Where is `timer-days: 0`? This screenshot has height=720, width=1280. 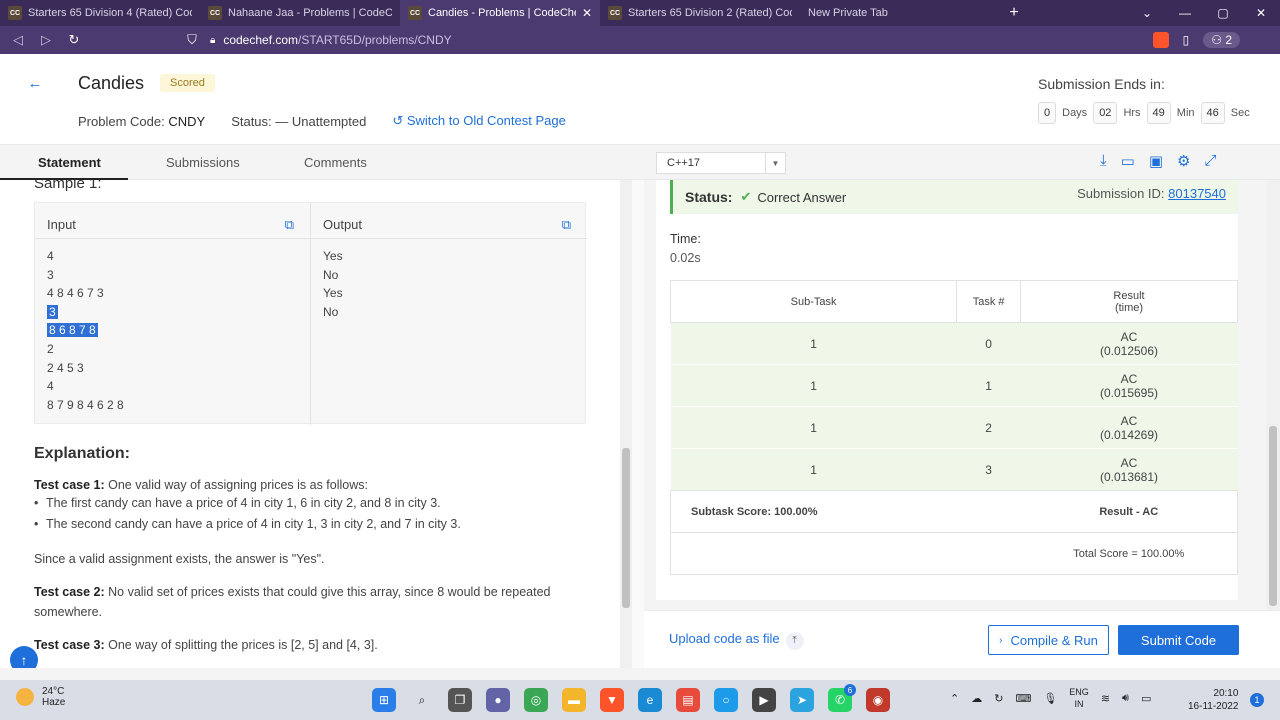
timer-days: 0 is located at coordinates (1047, 113).